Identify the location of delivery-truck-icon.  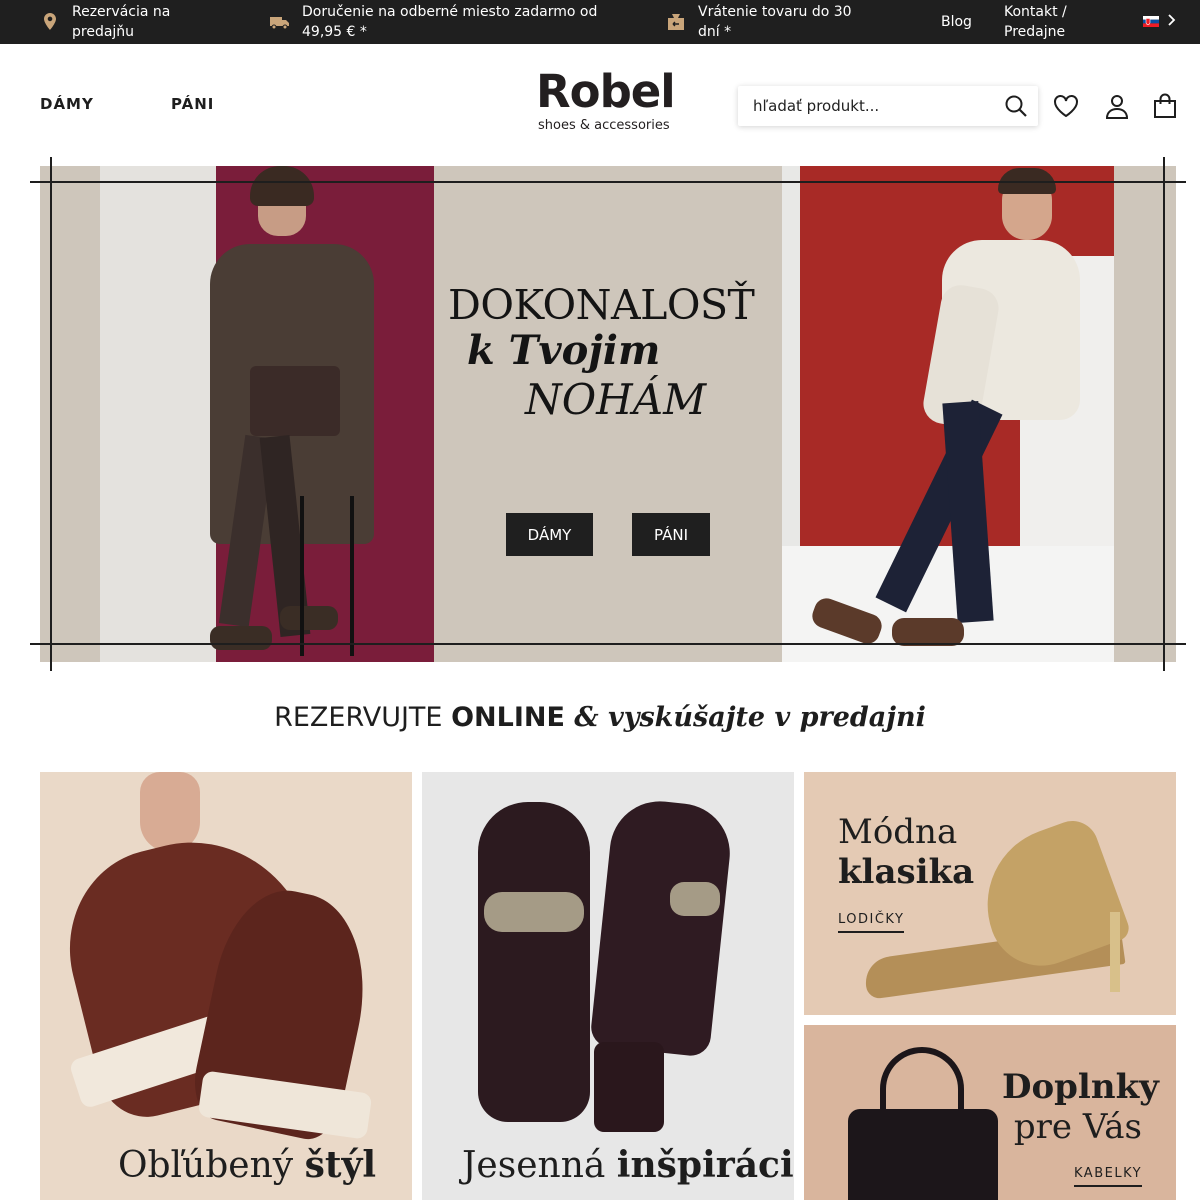
(279, 23).